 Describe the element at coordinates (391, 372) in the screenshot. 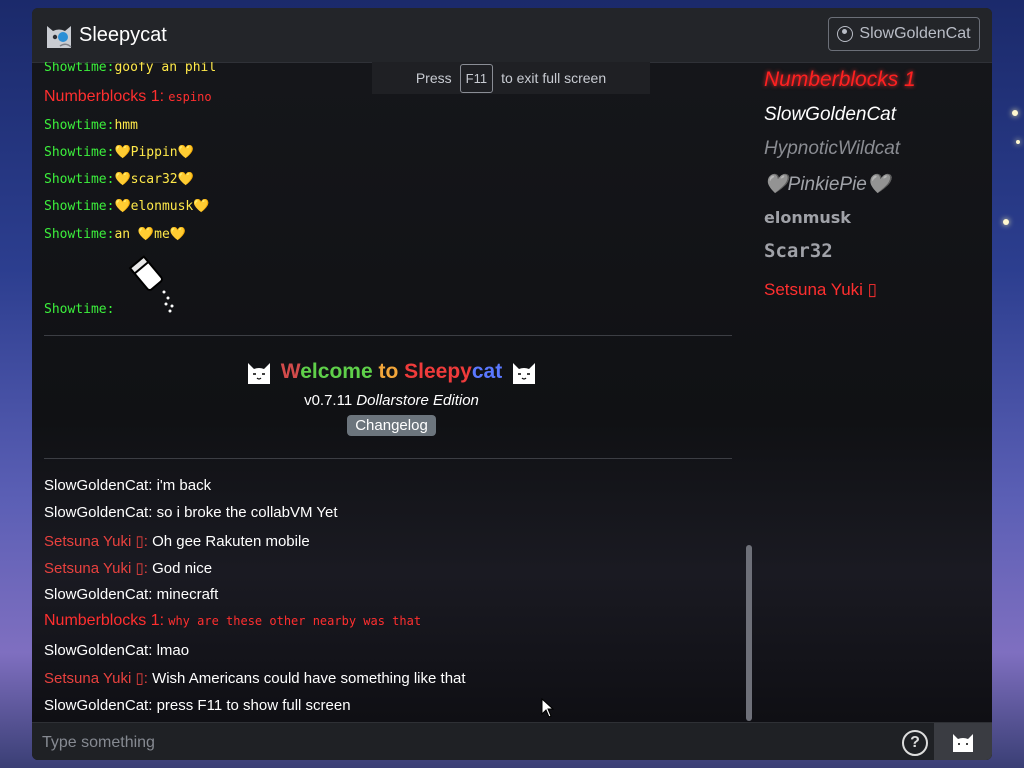

I see `welcome-title: Welcome to Sleepycat` at that location.